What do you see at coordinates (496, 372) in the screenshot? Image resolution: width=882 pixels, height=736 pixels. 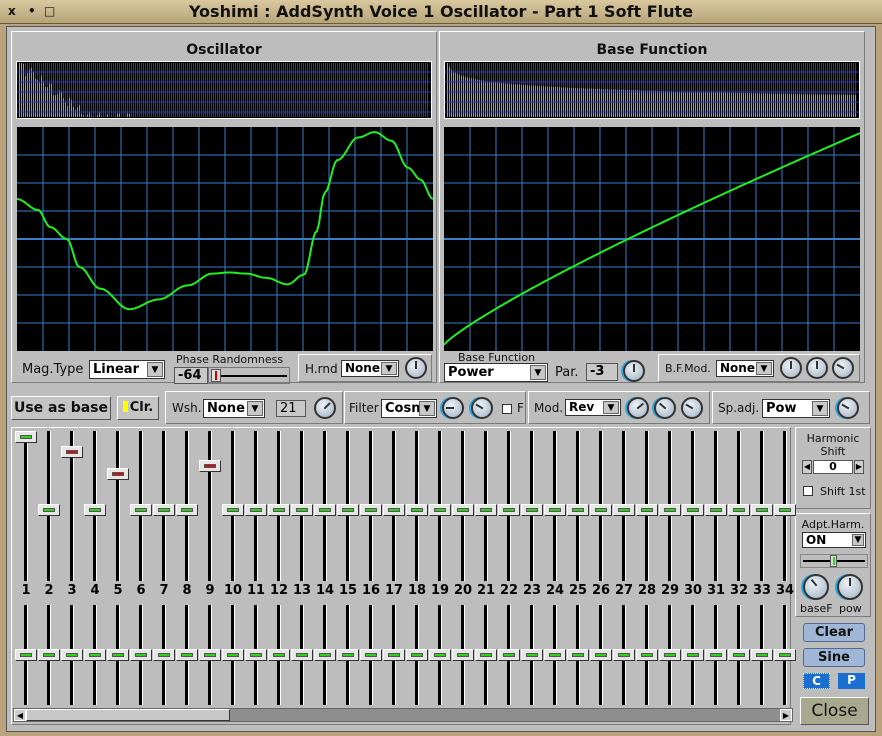 I see `base-function-select: Power ▼` at bounding box center [496, 372].